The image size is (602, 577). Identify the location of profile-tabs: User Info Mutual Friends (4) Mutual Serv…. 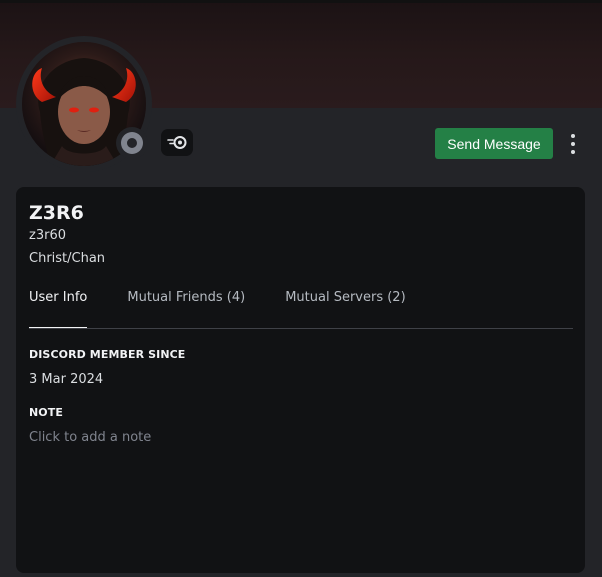
(237, 309).